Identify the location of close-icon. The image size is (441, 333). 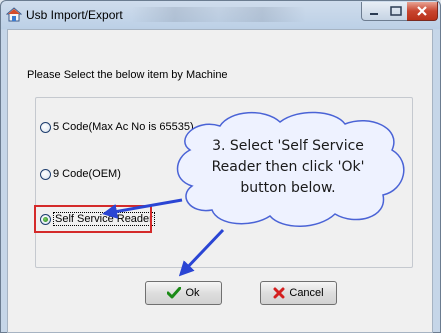
(422, 11).